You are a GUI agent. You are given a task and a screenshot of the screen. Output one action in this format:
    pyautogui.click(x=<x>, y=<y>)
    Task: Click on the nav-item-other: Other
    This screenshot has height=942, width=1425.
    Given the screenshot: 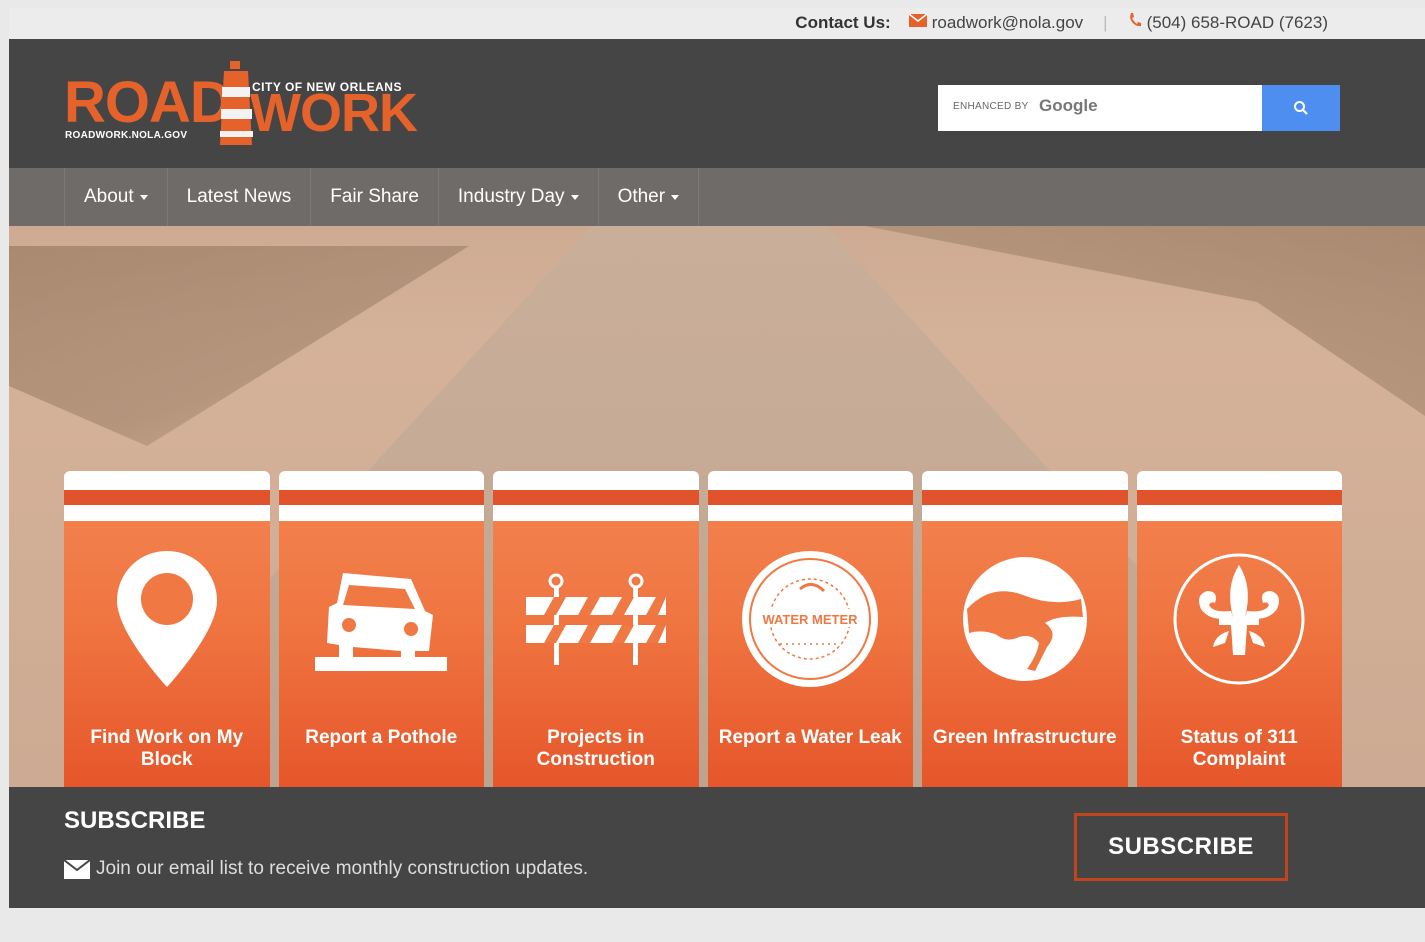 What is the action you would take?
    pyautogui.click(x=649, y=197)
    